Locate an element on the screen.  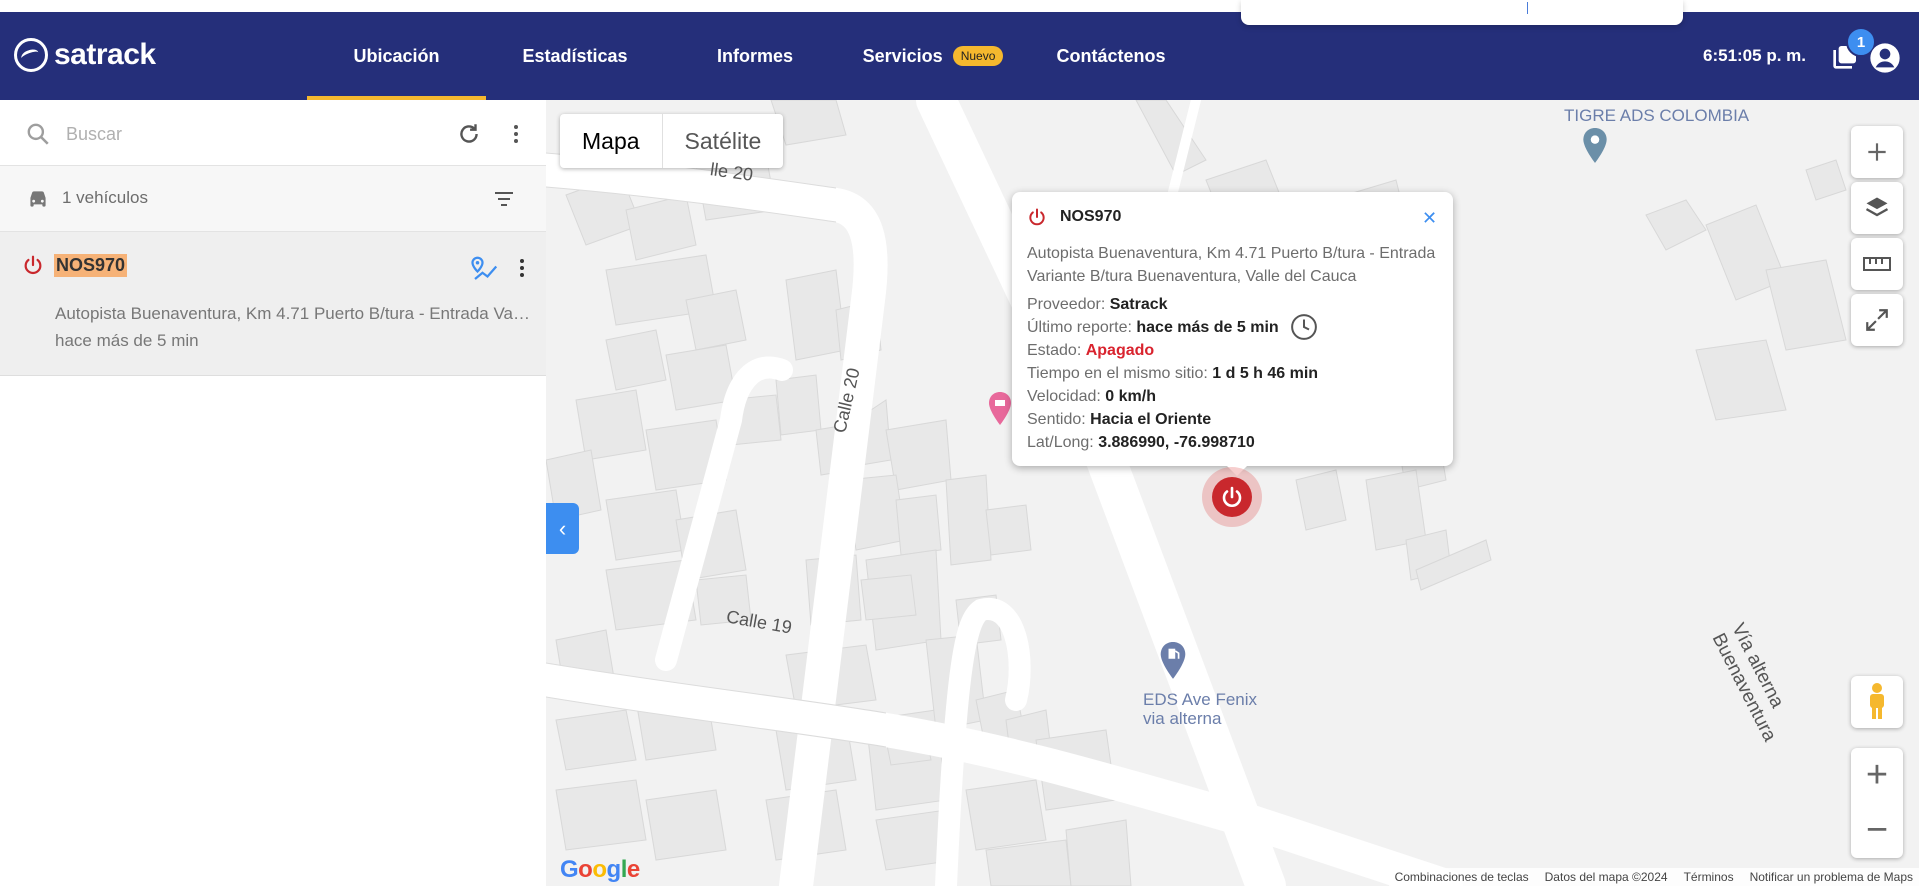
current-time: 6:51:05 p. m. is located at coordinates (1754, 55).